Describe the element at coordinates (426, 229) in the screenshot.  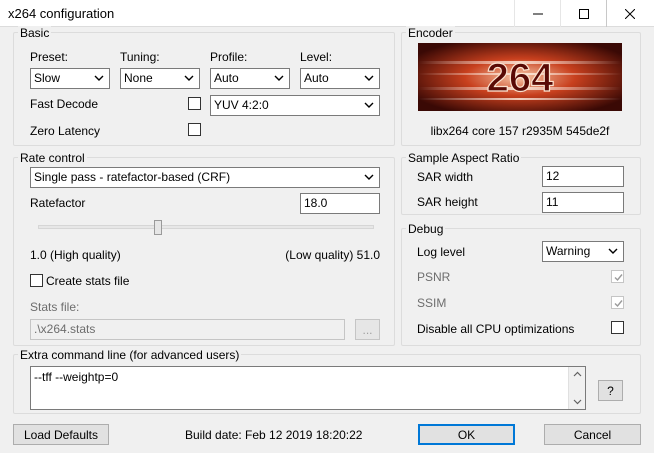
I see `debug-group-title: Debug` at that location.